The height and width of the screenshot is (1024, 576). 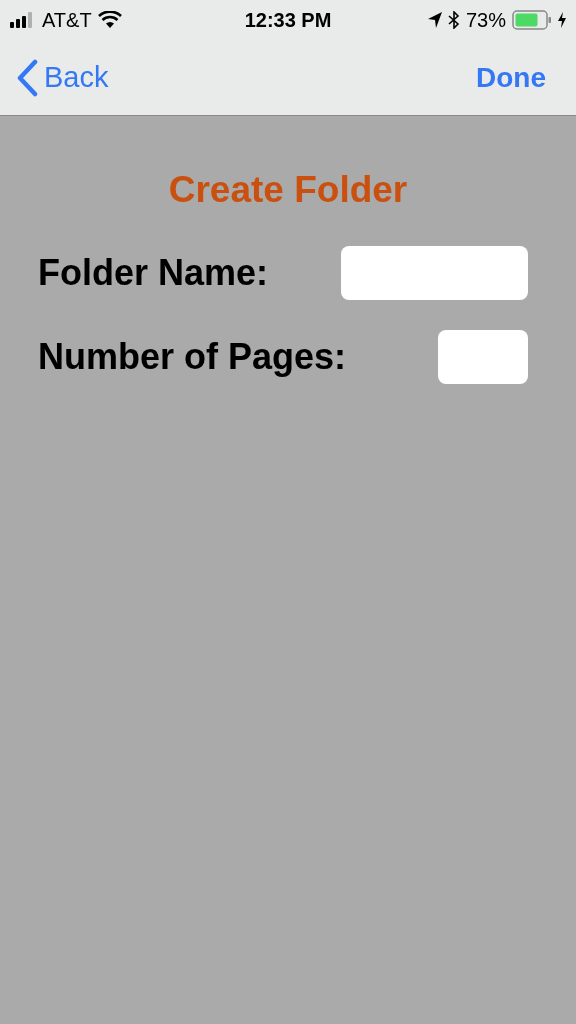 What do you see at coordinates (109, 20) in the screenshot?
I see `wifi-icon` at bounding box center [109, 20].